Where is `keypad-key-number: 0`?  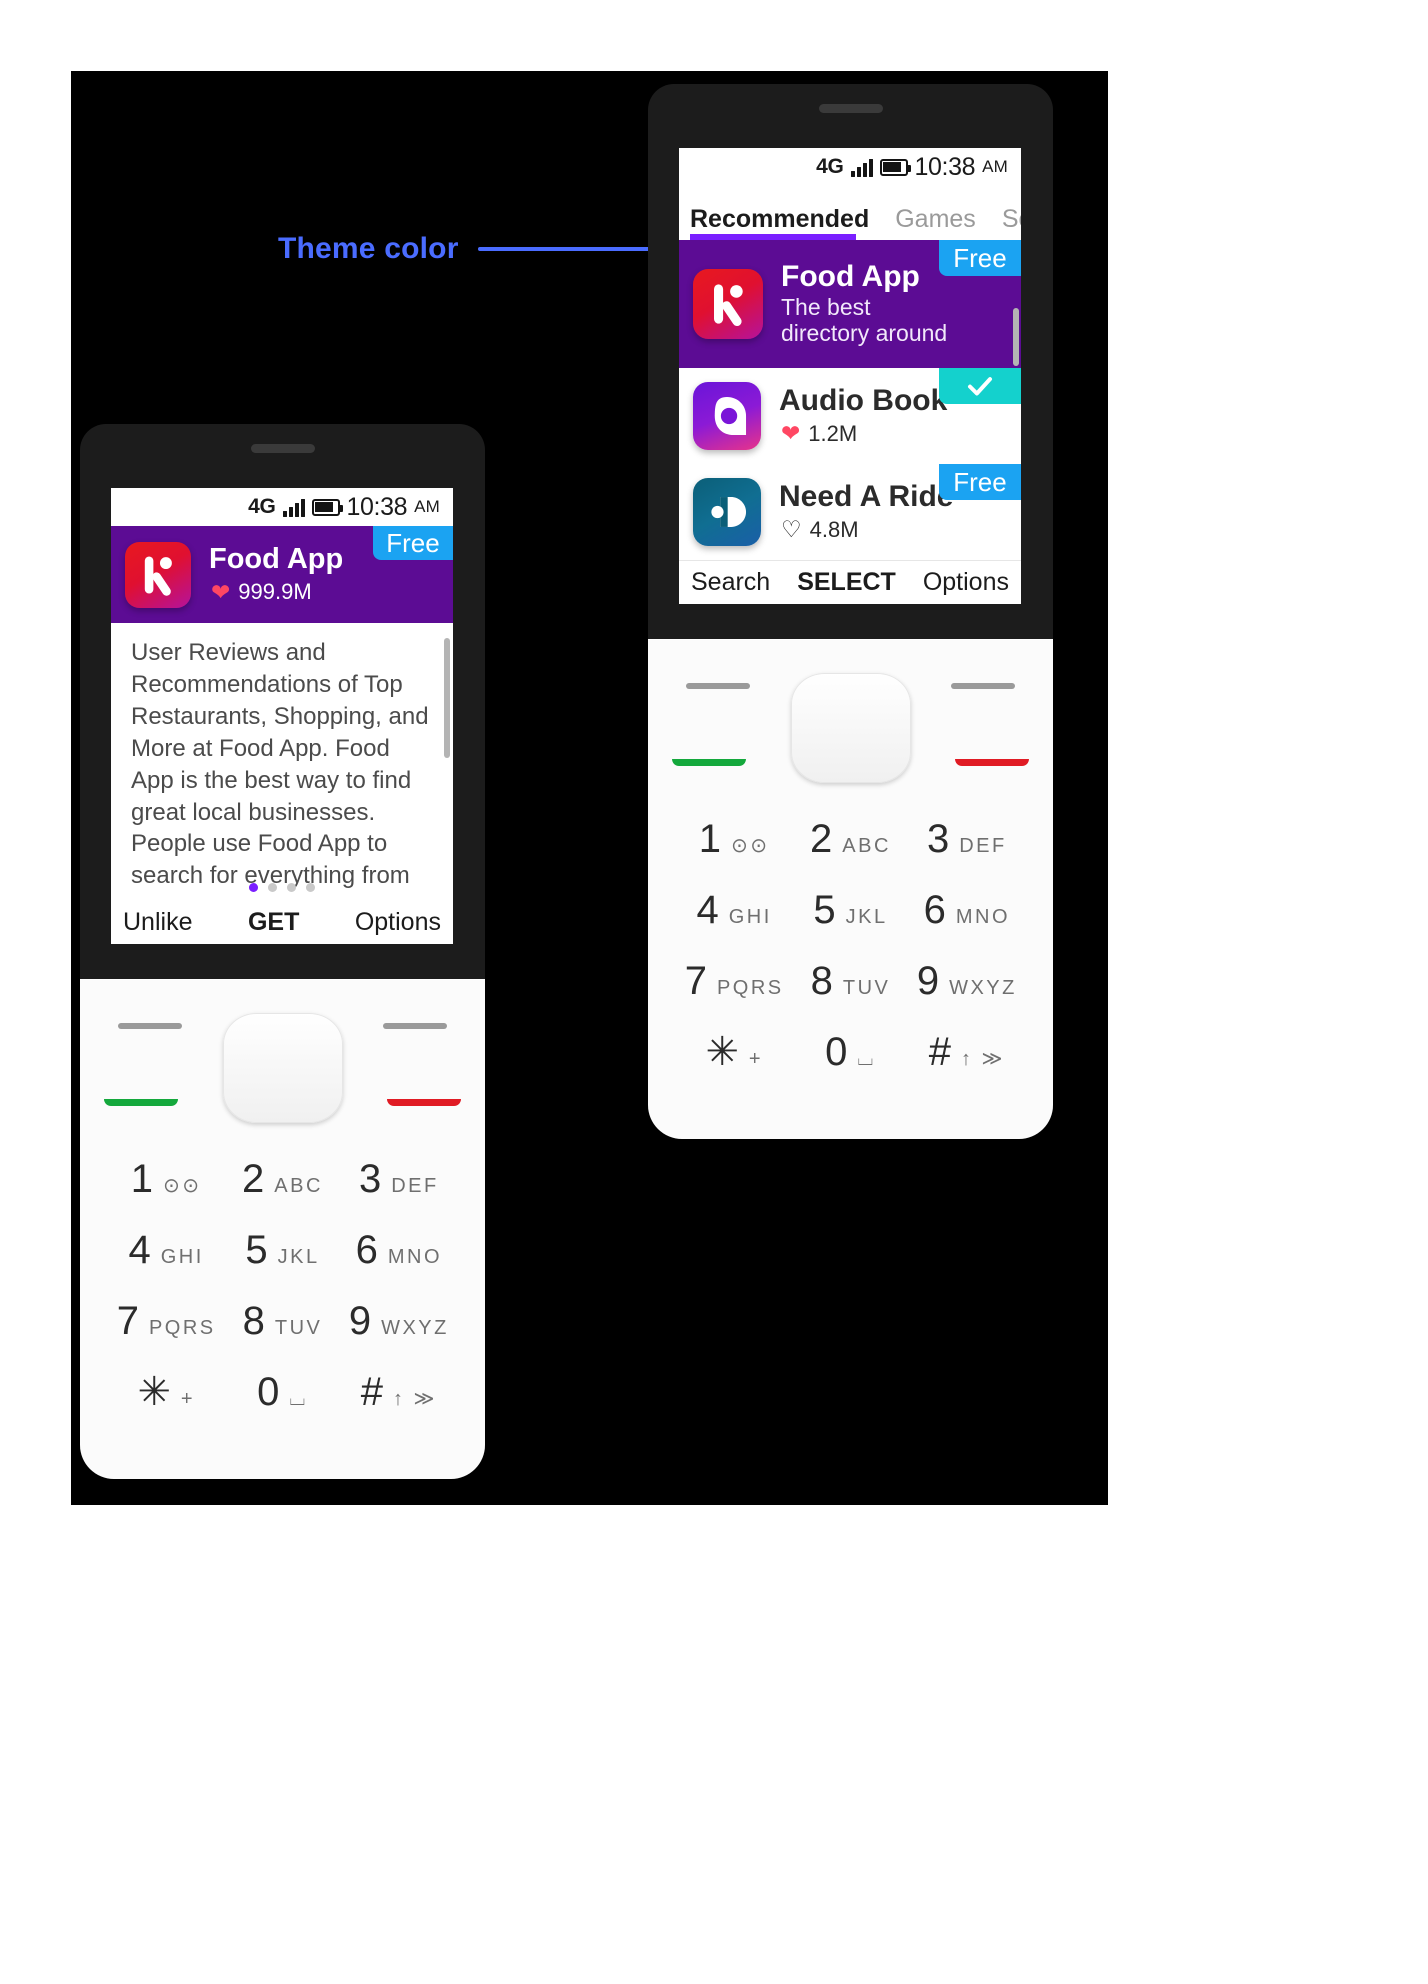 keypad-key-number: 0 is located at coordinates (836, 1052).